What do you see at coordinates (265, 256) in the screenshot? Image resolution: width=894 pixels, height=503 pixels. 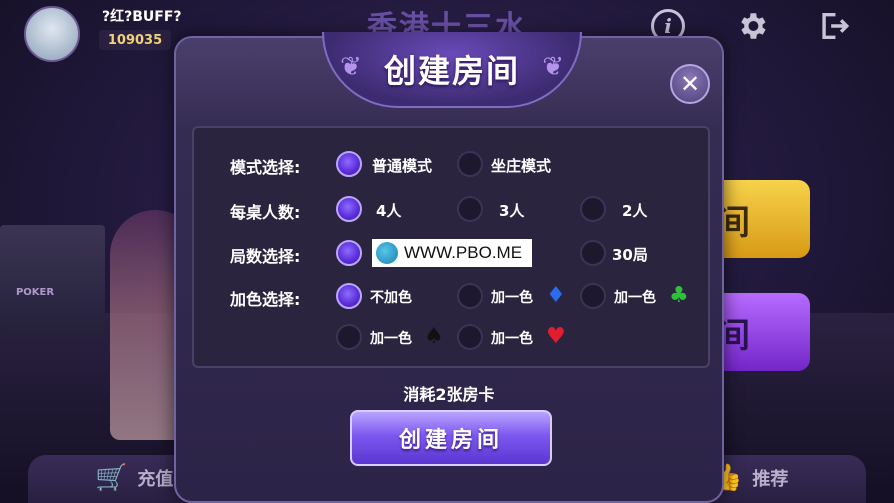 I see `rounds-label: 局数选择:` at bounding box center [265, 256].